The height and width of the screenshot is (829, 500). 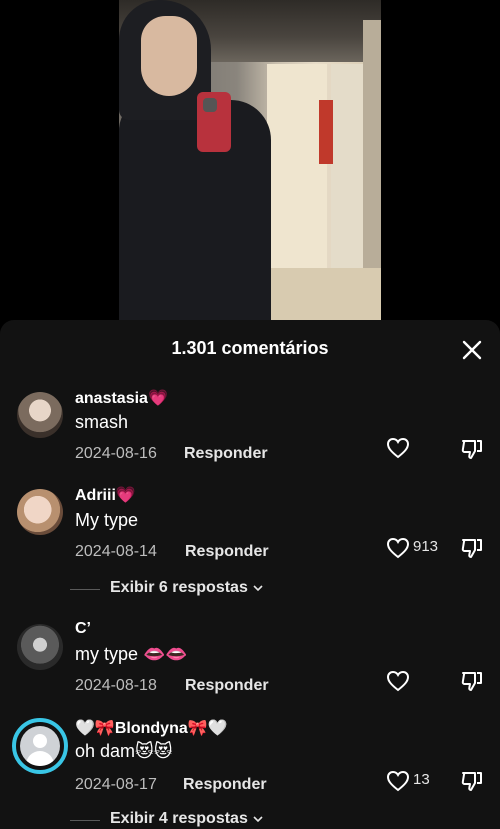 What do you see at coordinates (297, 167) in the screenshot?
I see `video-doorway` at bounding box center [297, 167].